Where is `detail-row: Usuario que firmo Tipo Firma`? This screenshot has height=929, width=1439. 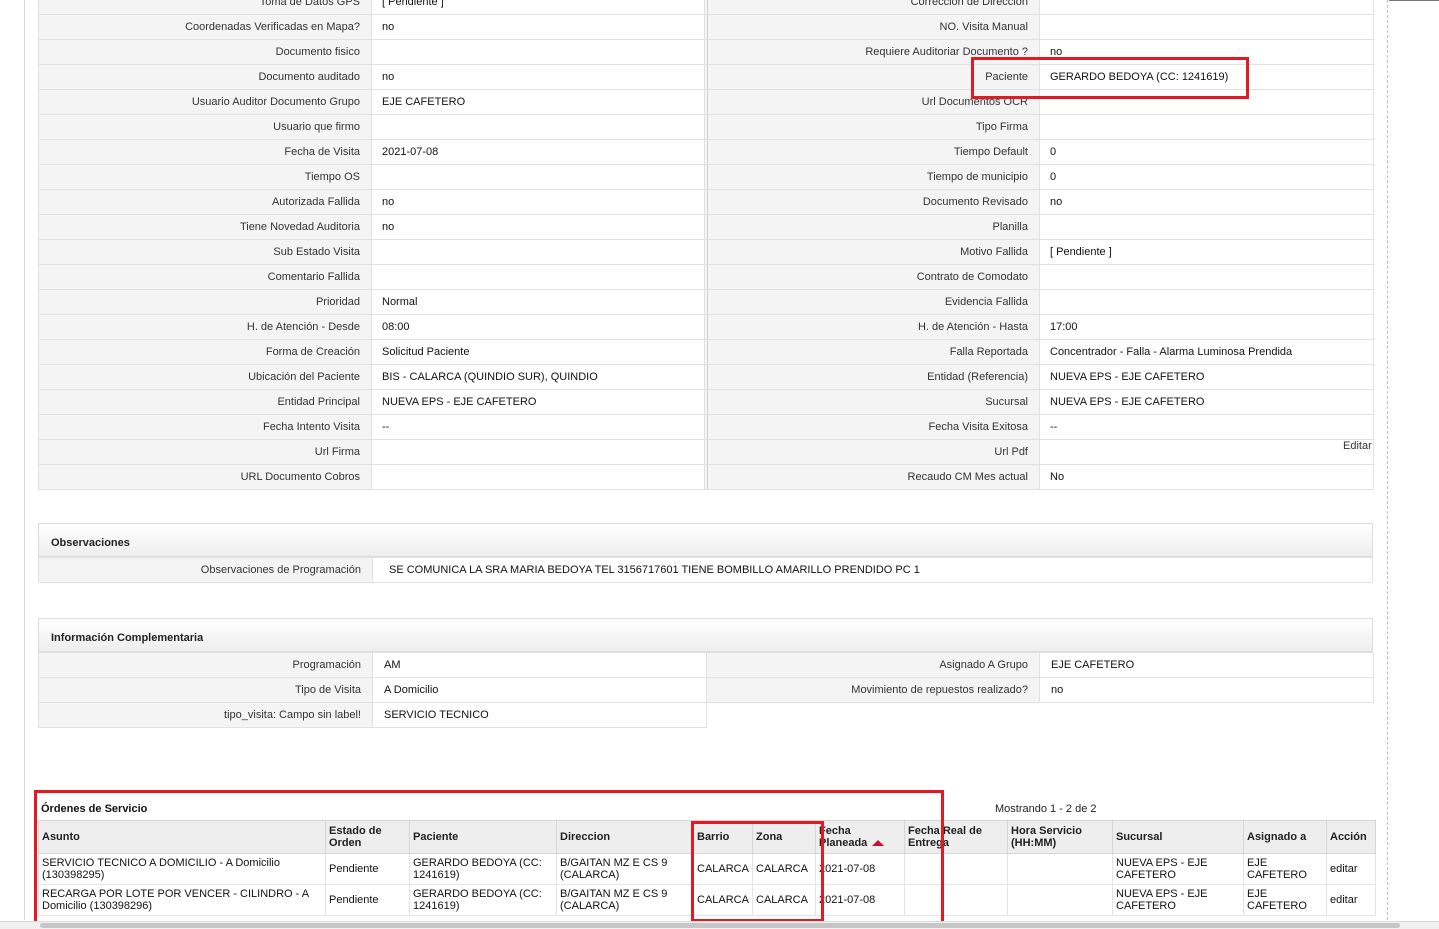 detail-row: Usuario que firmo Tipo Firma is located at coordinates (706, 127).